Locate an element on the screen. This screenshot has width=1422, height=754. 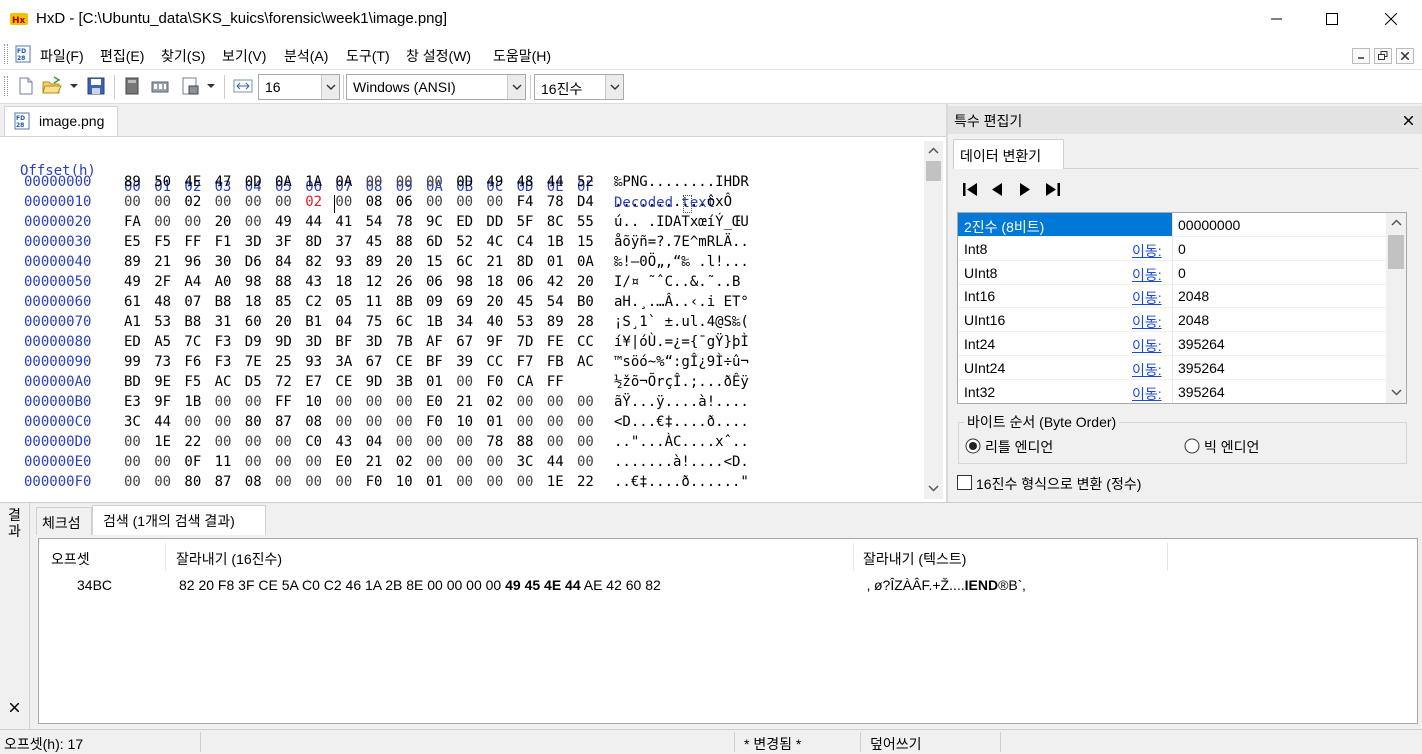
last-icon is located at coordinates (1052, 189).